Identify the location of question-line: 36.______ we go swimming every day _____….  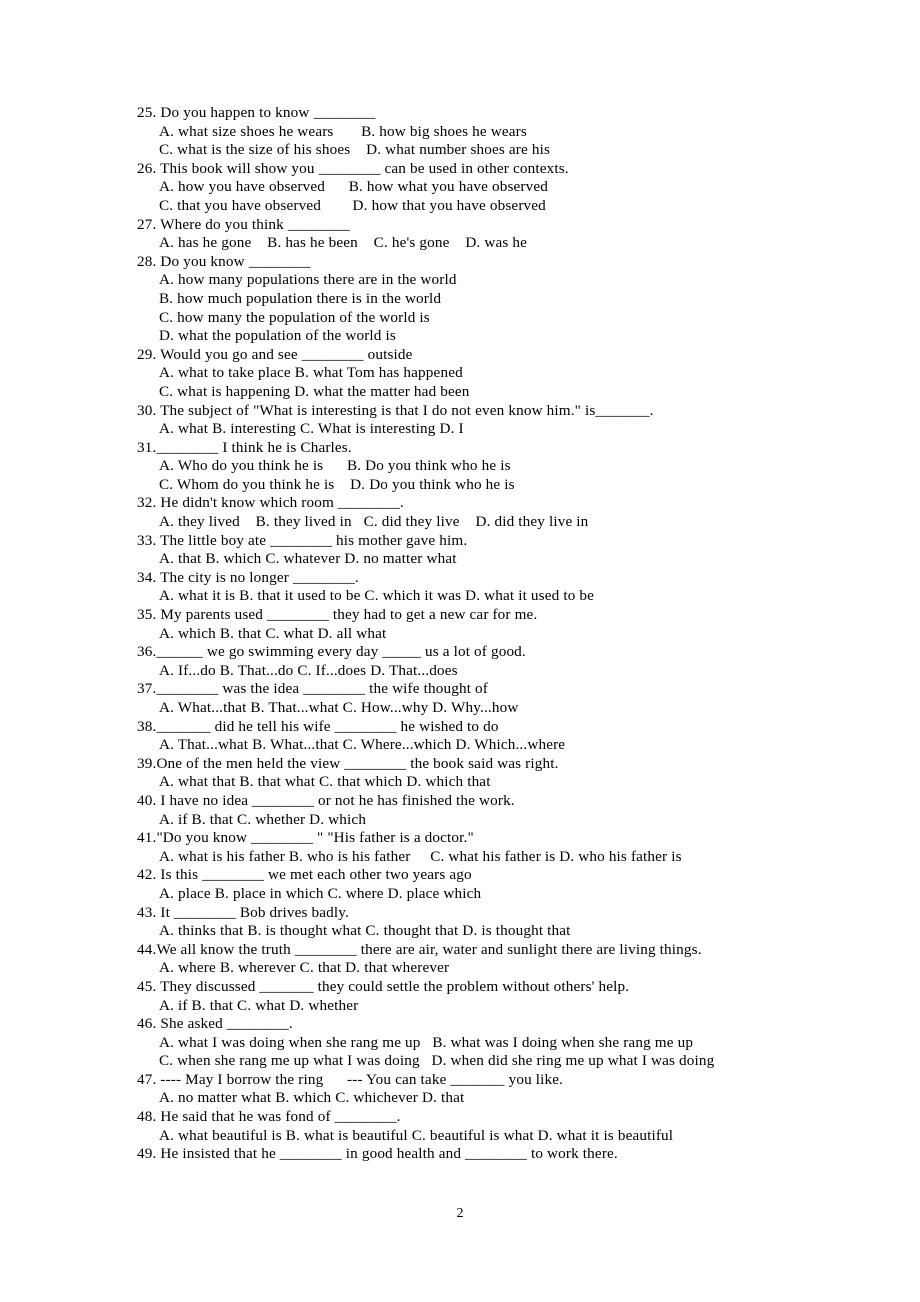
(331, 652).